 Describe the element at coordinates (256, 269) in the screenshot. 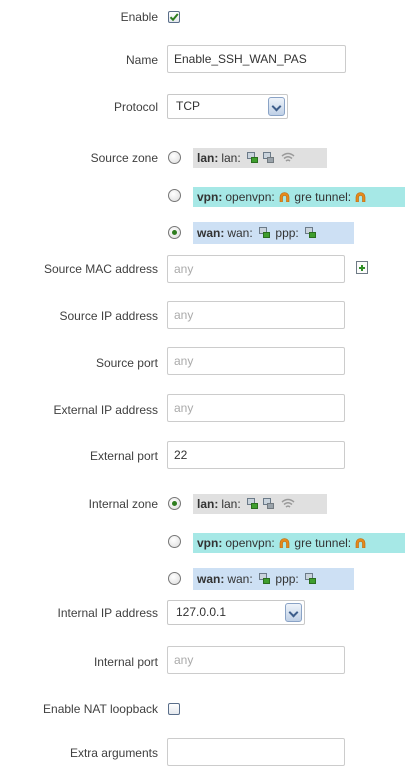

I see `source-mac-input` at that location.